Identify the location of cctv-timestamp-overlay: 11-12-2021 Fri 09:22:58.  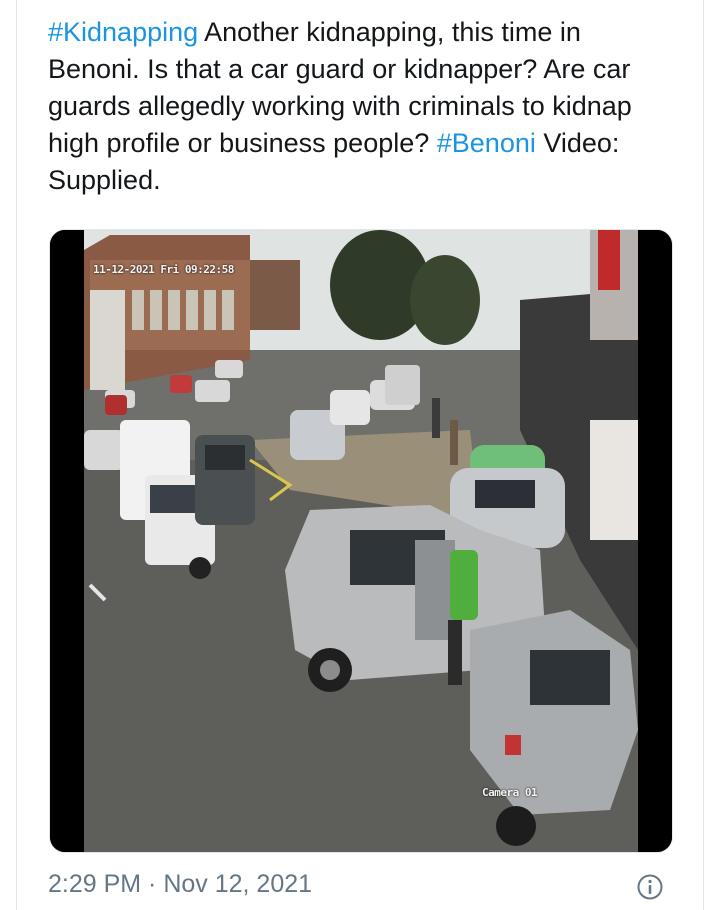
(163, 269).